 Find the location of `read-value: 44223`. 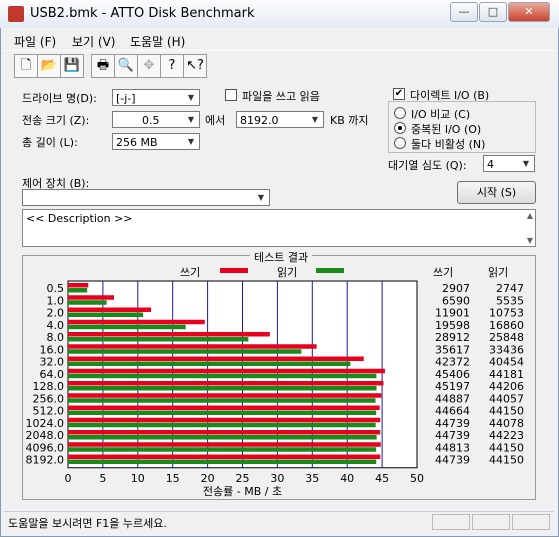

read-value: 44223 is located at coordinates (506, 435).